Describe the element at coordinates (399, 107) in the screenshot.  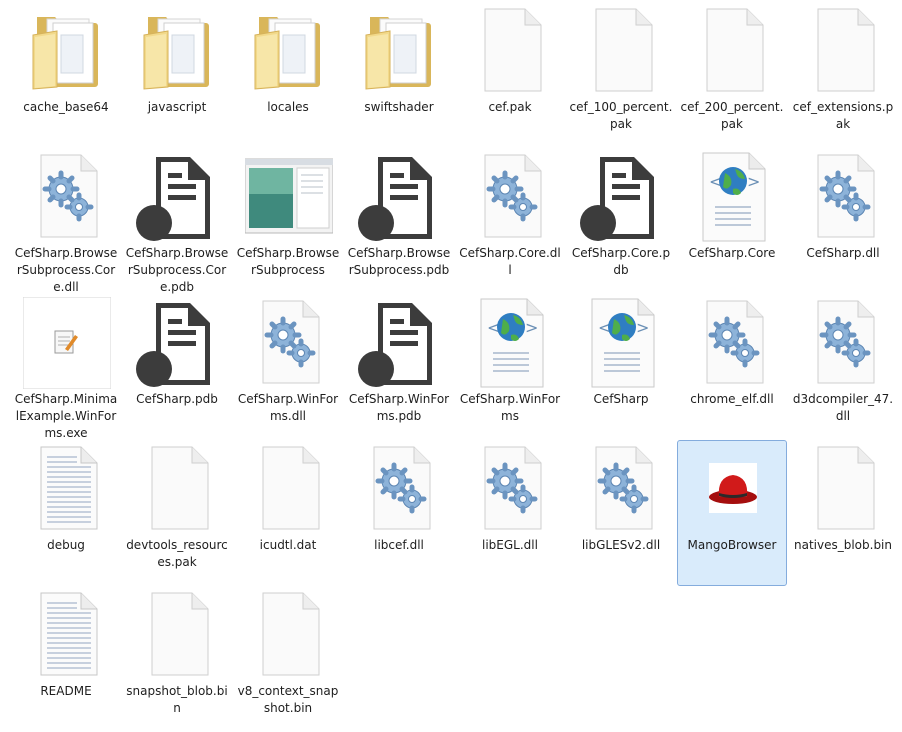
I see `file-label: swiftshader` at that location.